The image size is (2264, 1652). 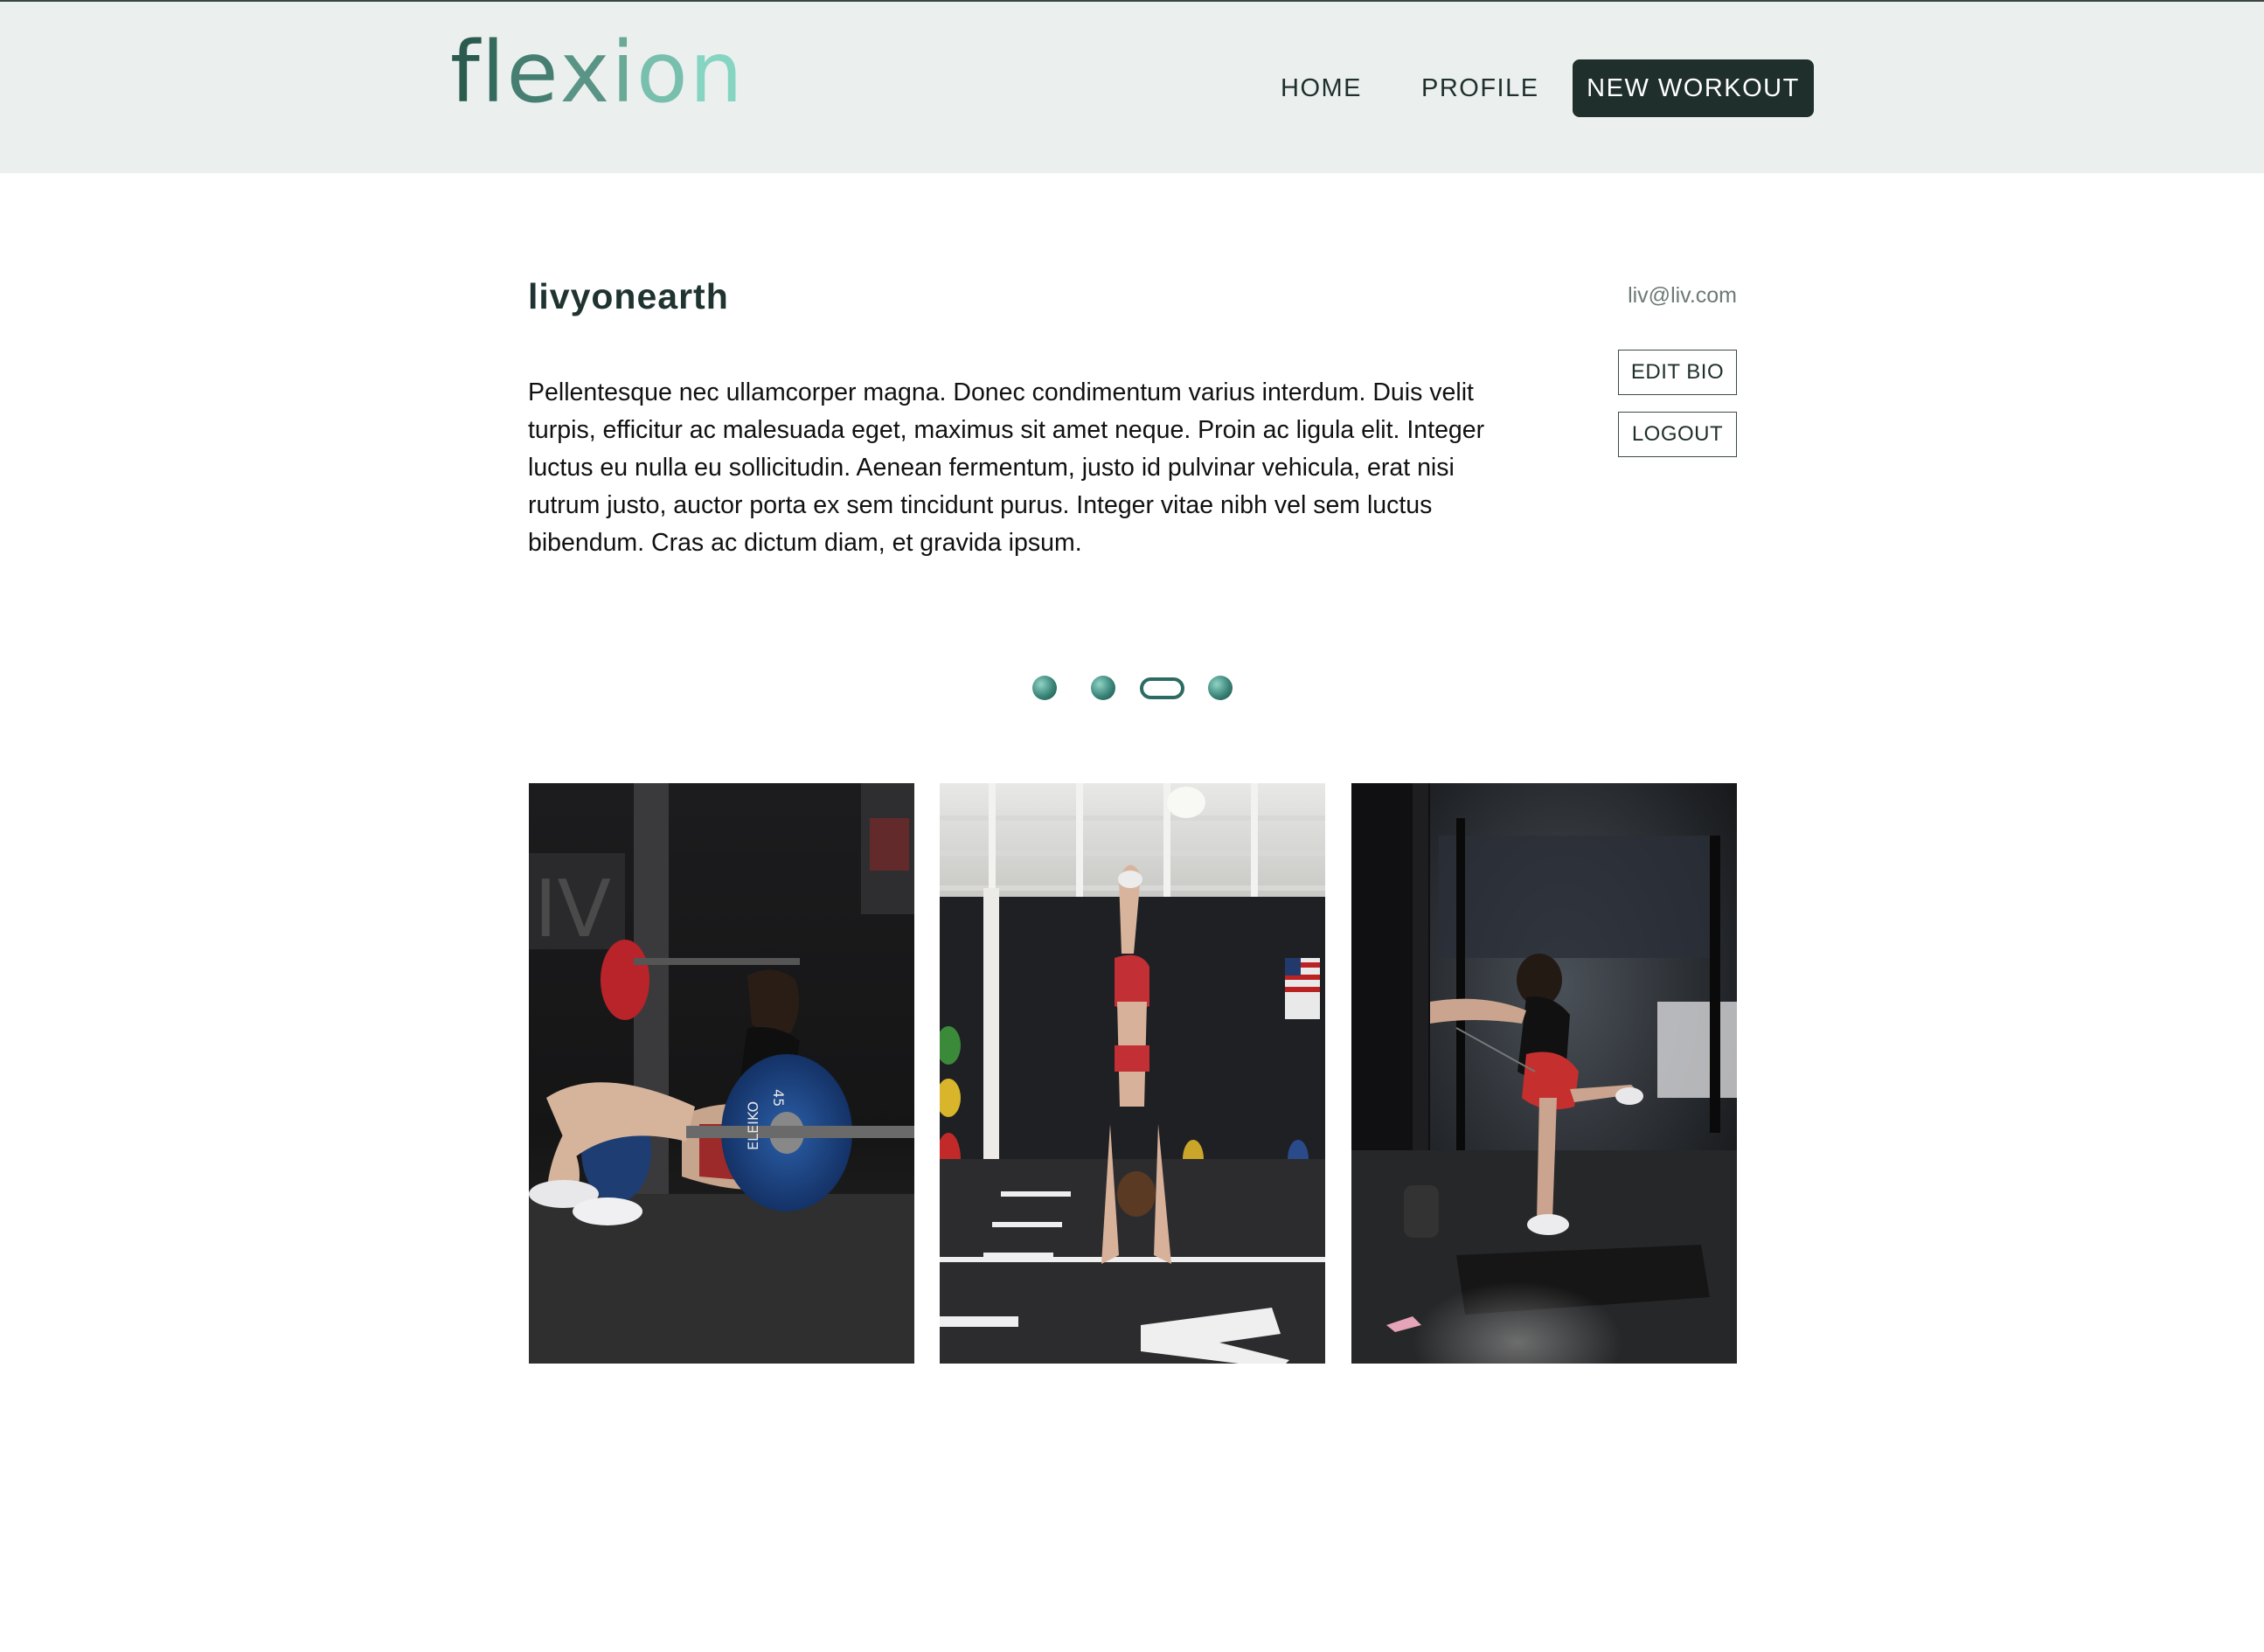 I want to click on logo-letter: e, so click(x=533, y=72).